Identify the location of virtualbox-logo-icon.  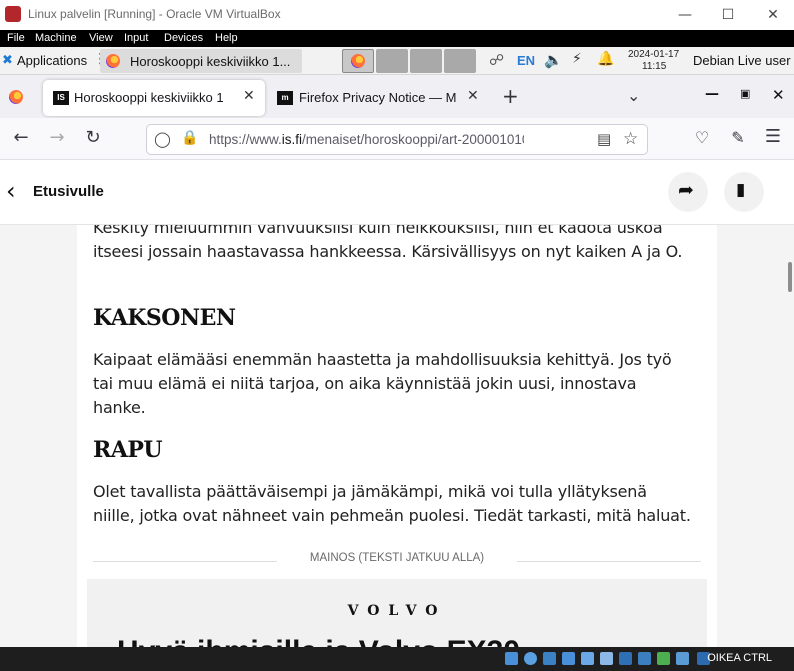
(13, 14).